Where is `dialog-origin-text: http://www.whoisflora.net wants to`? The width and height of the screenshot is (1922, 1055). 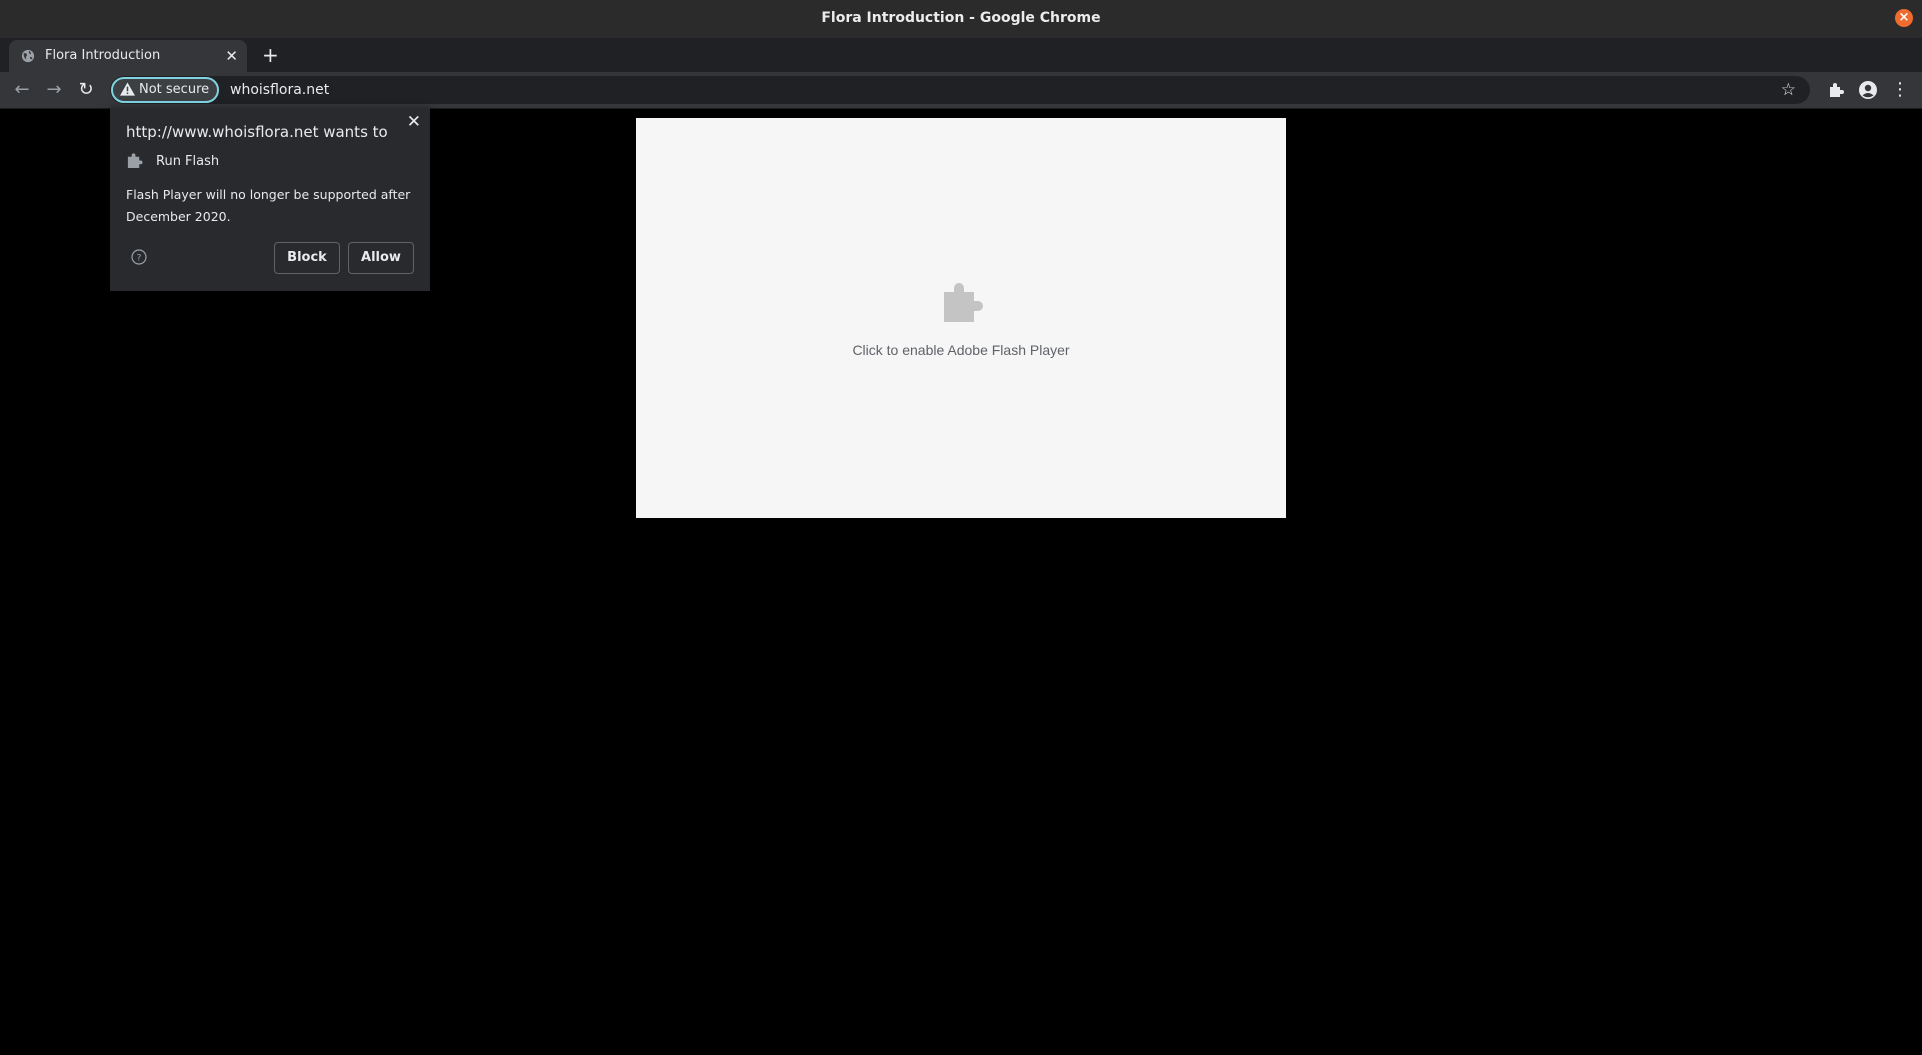 dialog-origin-text: http://www.whoisflora.net wants to is located at coordinates (257, 132).